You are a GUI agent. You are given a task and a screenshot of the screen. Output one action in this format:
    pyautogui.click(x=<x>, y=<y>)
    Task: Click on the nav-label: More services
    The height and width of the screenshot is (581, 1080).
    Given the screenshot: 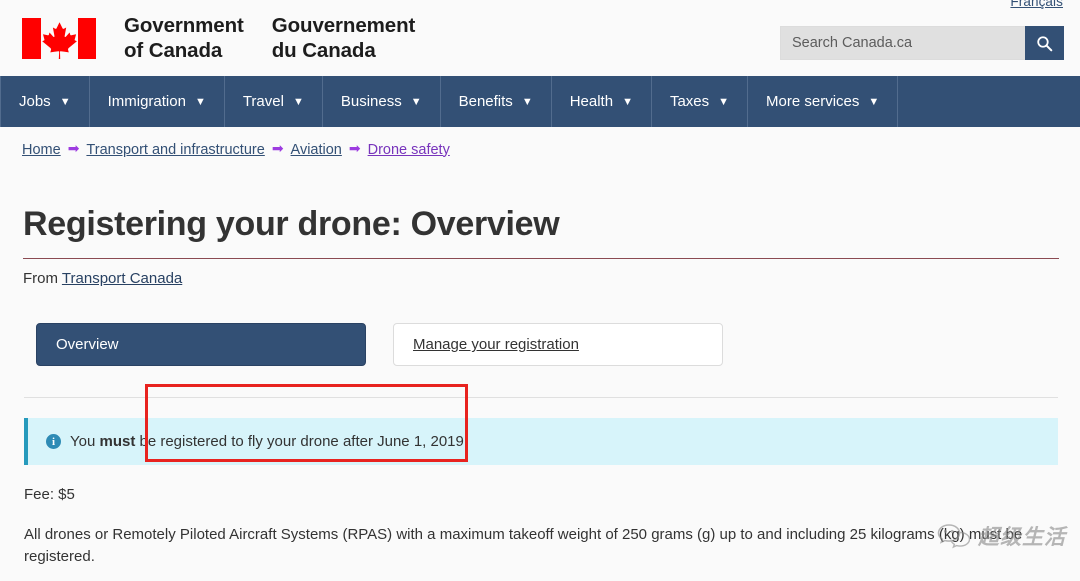 What is the action you would take?
    pyautogui.click(x=813, y=101)
    